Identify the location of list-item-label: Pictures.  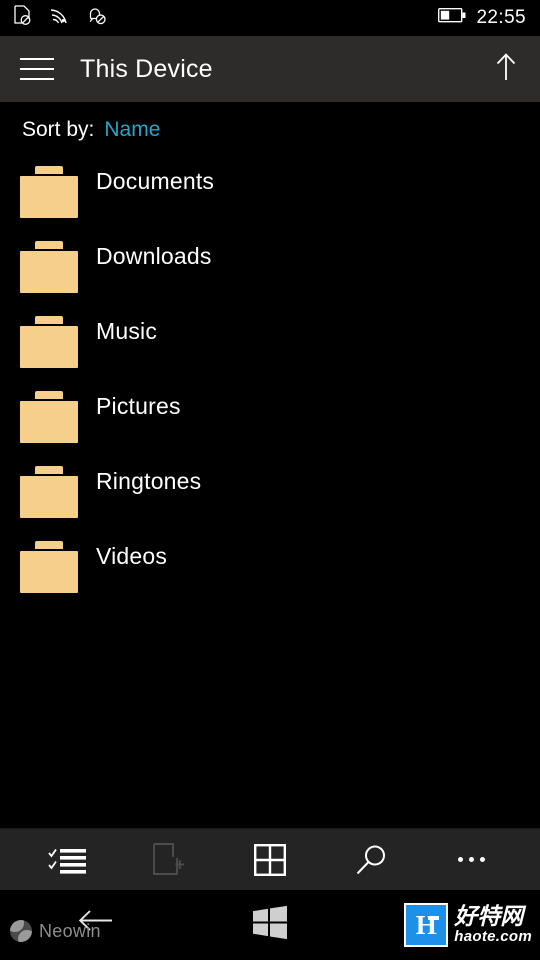
(138, 406).